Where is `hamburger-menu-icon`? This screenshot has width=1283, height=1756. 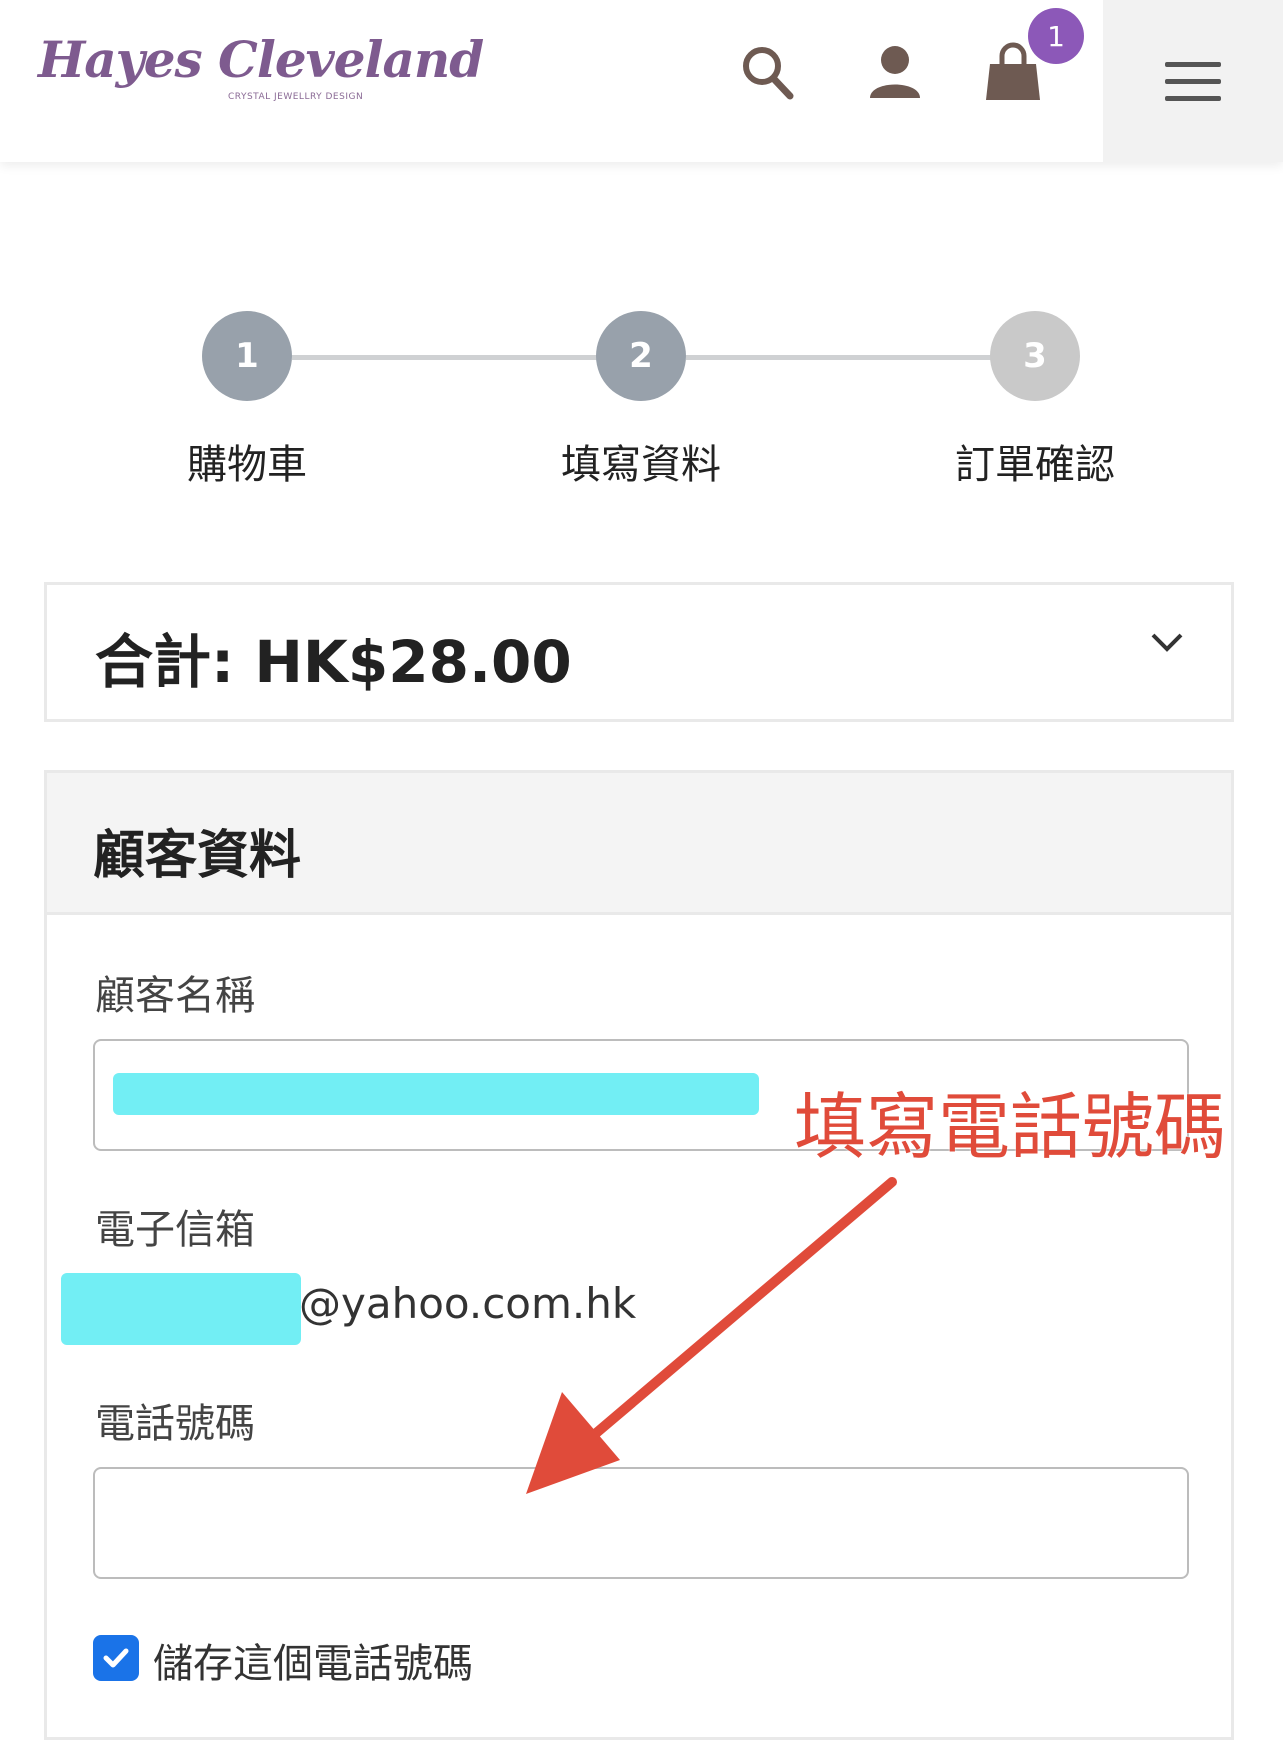
hamburger-menu-icon is located at coordinates (1193, 81).